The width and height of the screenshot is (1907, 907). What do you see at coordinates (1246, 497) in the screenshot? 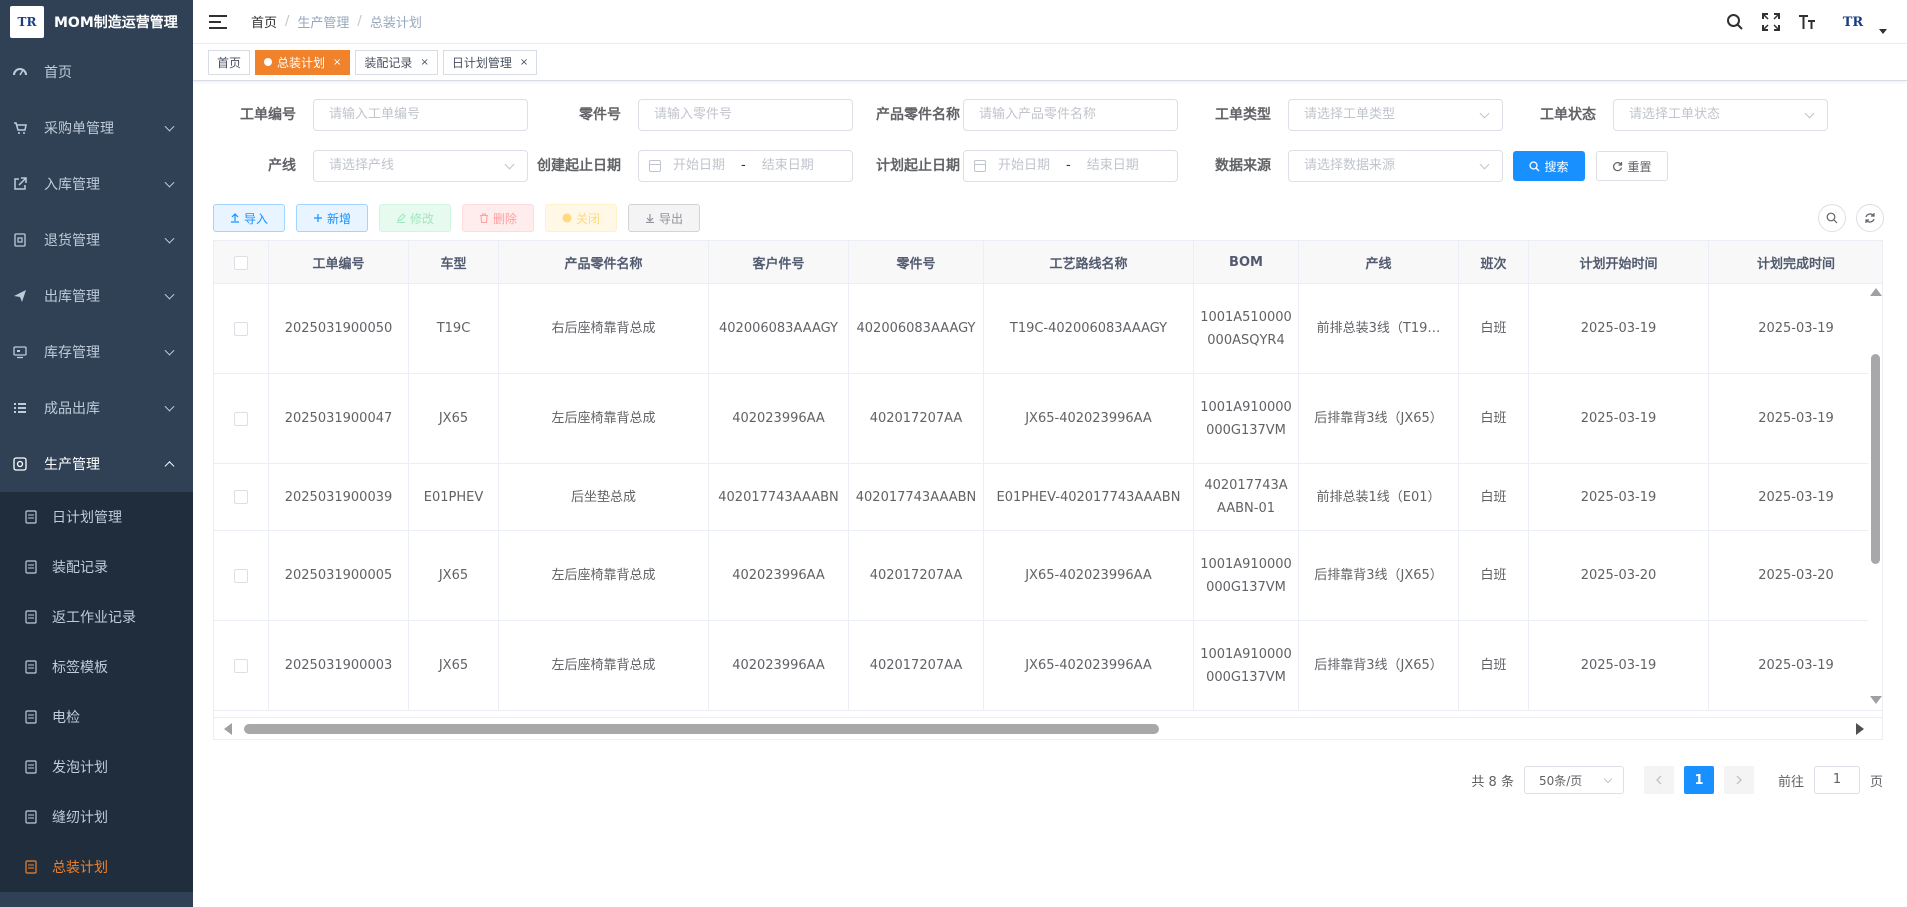
I see `table-cell: 402017743AAABN-01` at bounding box center [1246, 497].